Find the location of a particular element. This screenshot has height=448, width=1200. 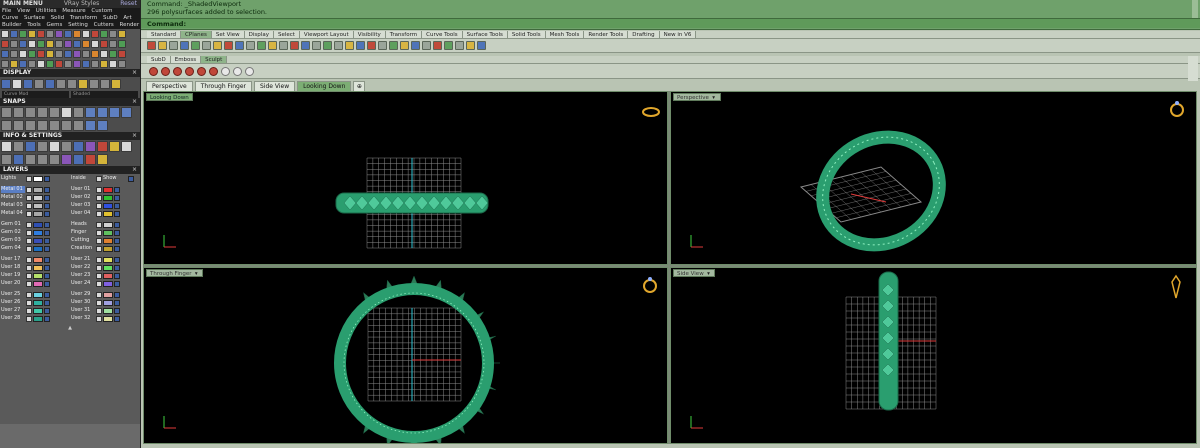

artistic-icon is located at coordinates (72, 84).